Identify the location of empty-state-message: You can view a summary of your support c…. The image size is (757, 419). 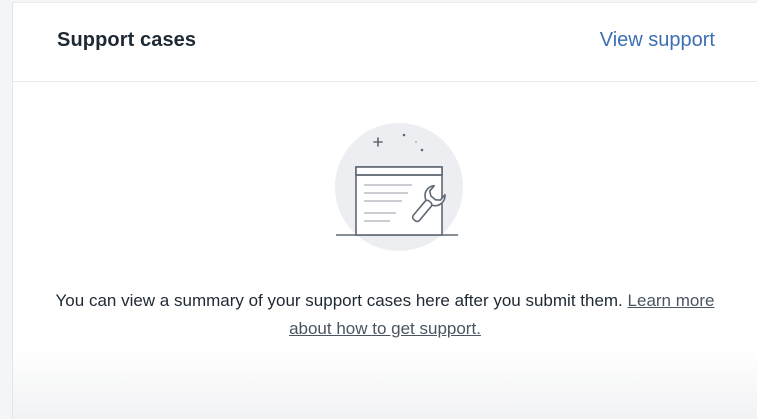
(385, 315).